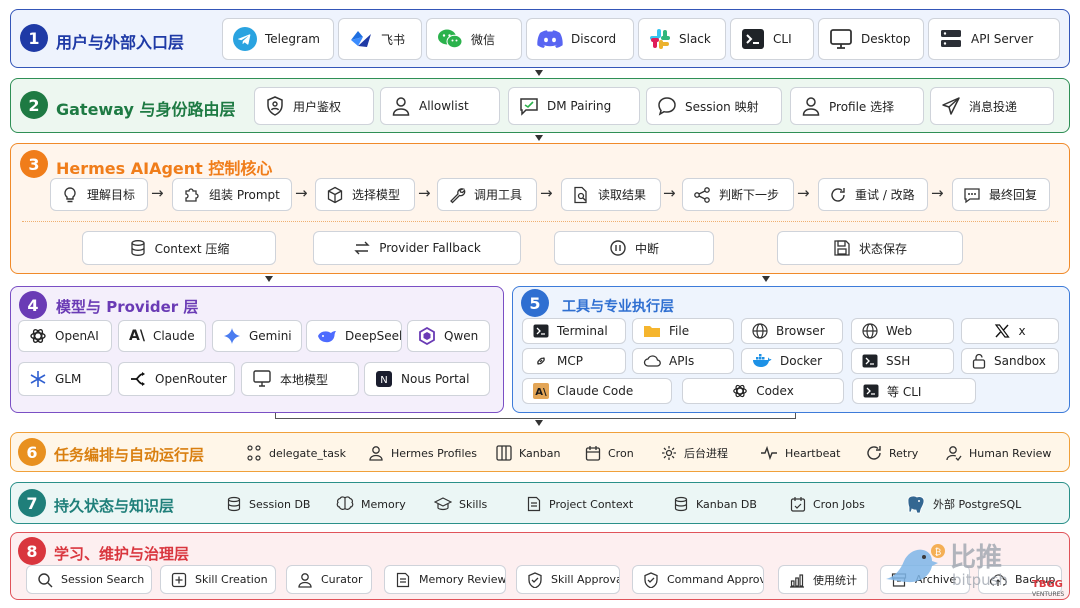 The width and height of the screenshot is (1080, 608). Describe the element at coordinates (38, 379) in the screenshot. I see `glm-icon` at that location.